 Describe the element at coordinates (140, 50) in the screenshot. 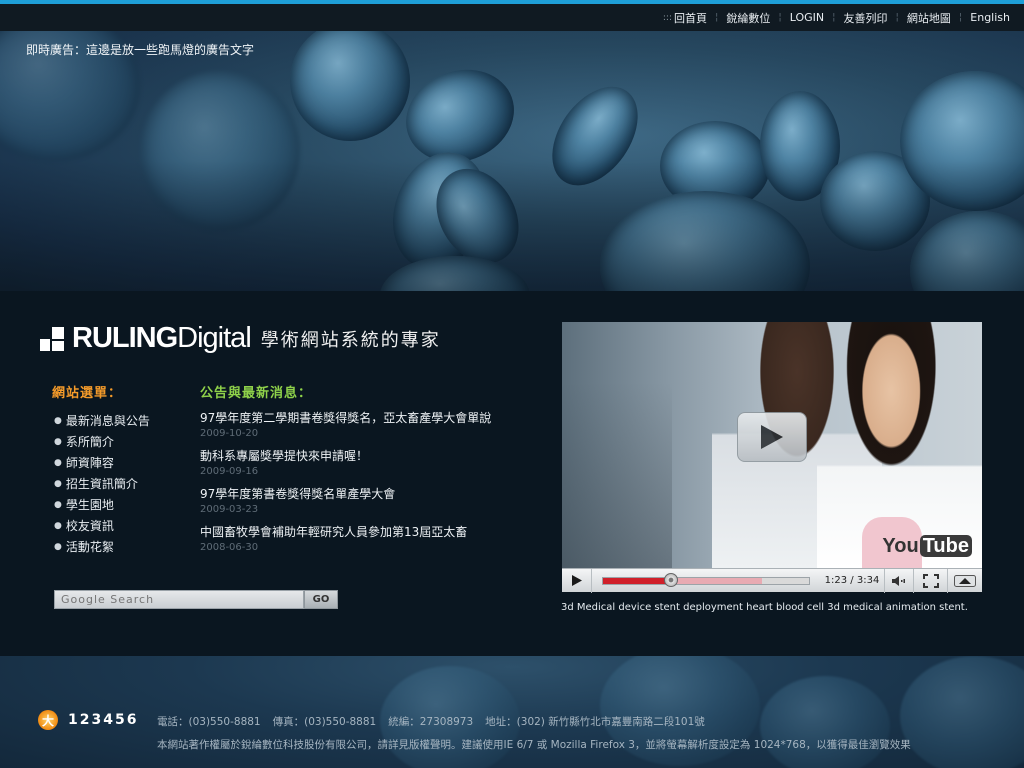

I see `marquee-text: 即時廣告：這邊是放一些跑馬燈的廣告文字` at that location.